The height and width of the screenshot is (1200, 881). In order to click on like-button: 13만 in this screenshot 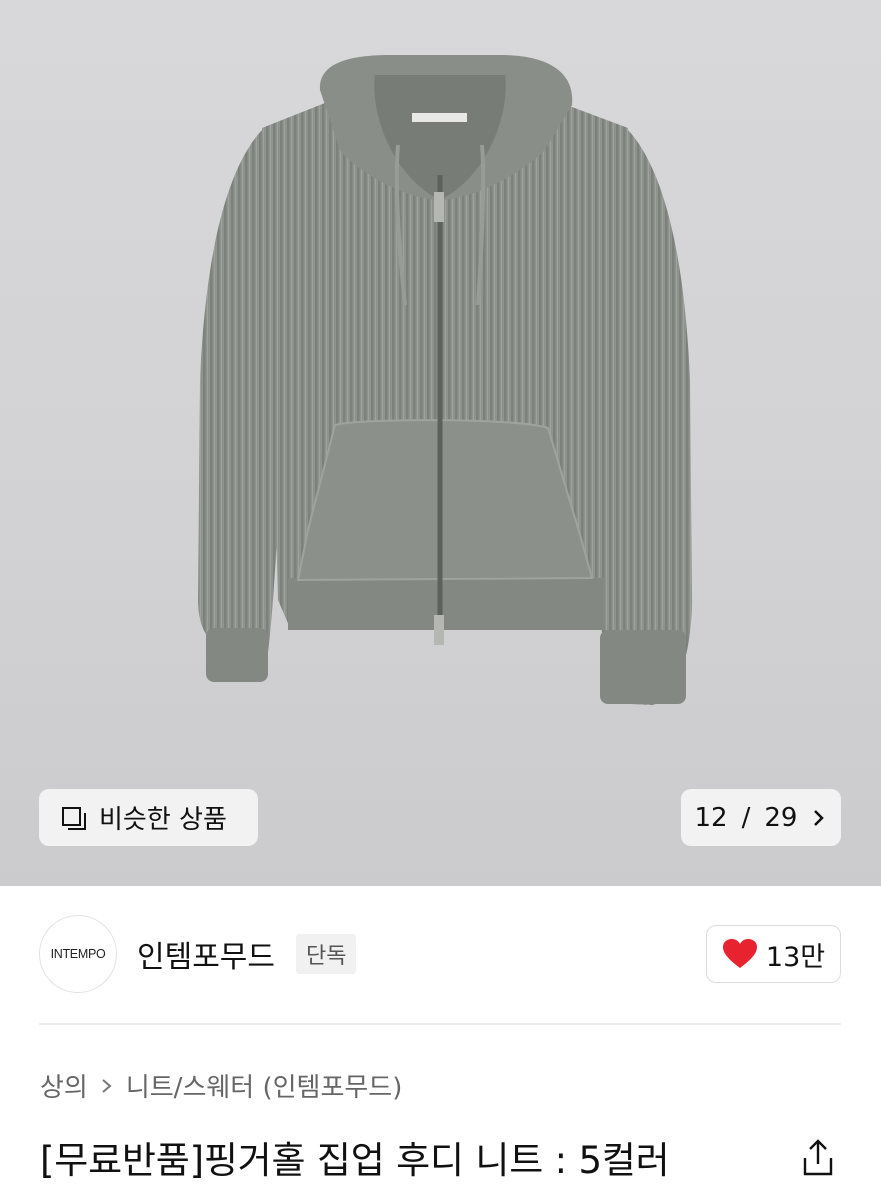, I will do `click(773, 954)`.